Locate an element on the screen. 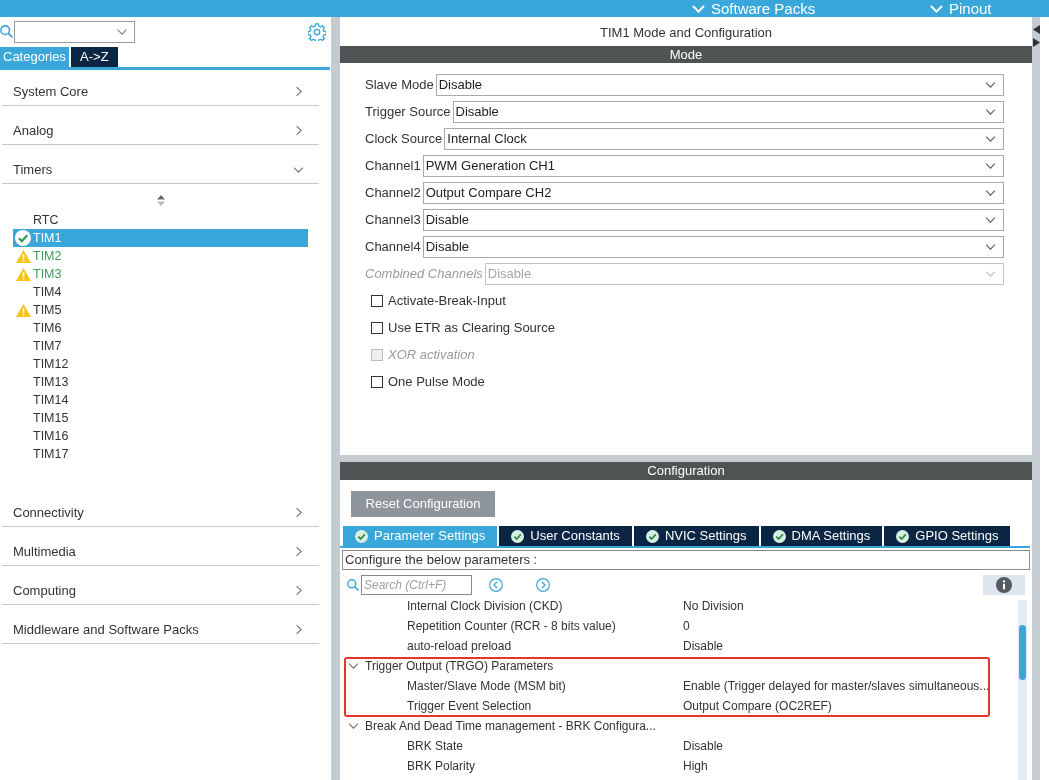 This screenshot has width=1049, height=780. category-row: System Core is located at coordinates (160, 88).